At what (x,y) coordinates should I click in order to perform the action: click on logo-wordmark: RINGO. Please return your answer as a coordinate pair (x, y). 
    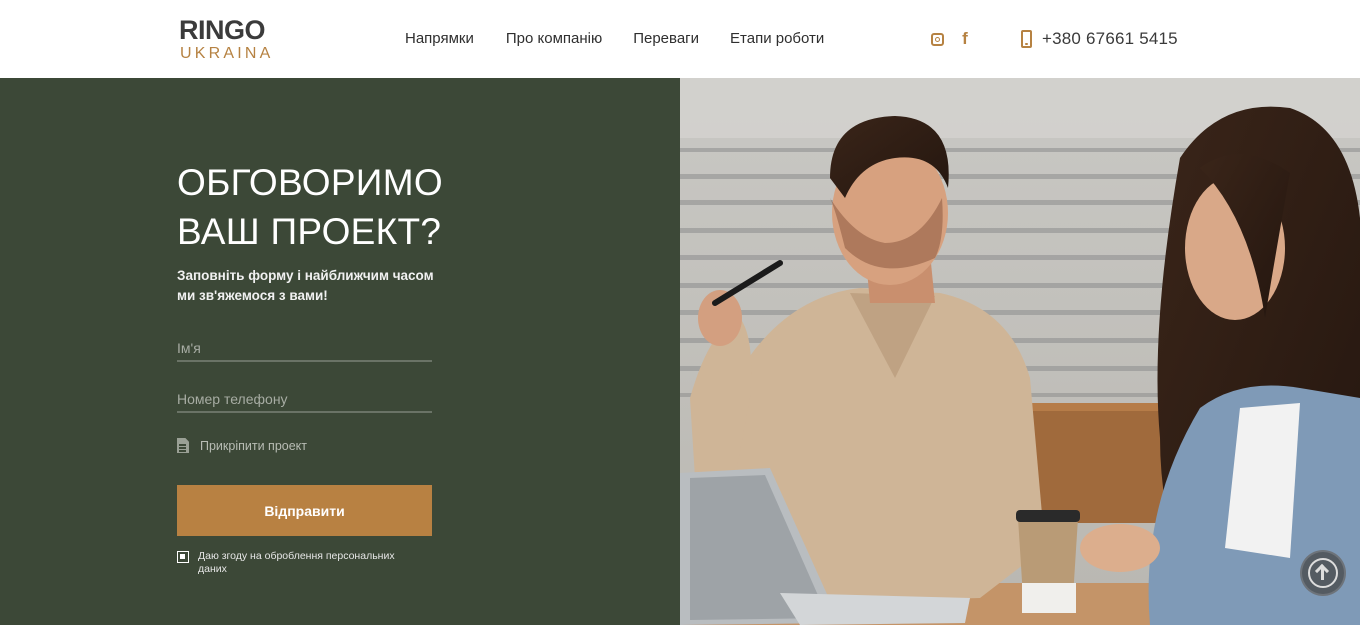
    Looking at the image, I should click on (222, 30).